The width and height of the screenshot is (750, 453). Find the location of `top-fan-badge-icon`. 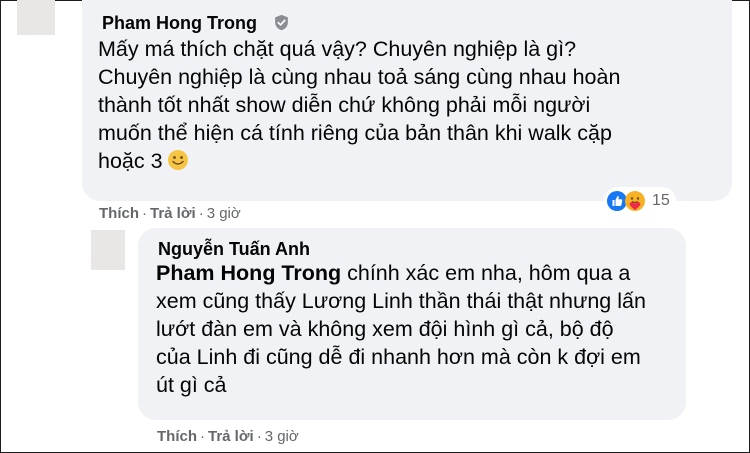

top-fan-badge-icon is located at coordinates (281, 22).